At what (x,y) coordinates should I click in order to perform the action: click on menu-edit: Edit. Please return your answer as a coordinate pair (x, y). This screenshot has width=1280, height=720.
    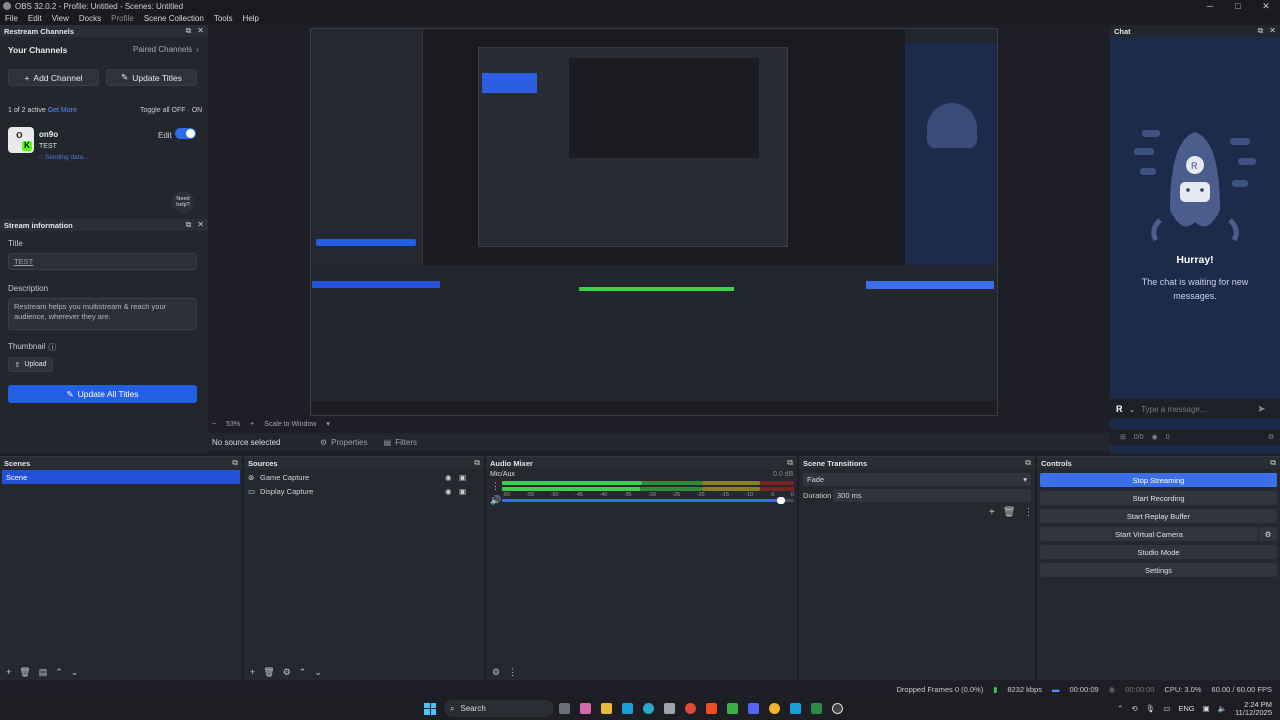
    Looking at the image, I should click on (35, 18).